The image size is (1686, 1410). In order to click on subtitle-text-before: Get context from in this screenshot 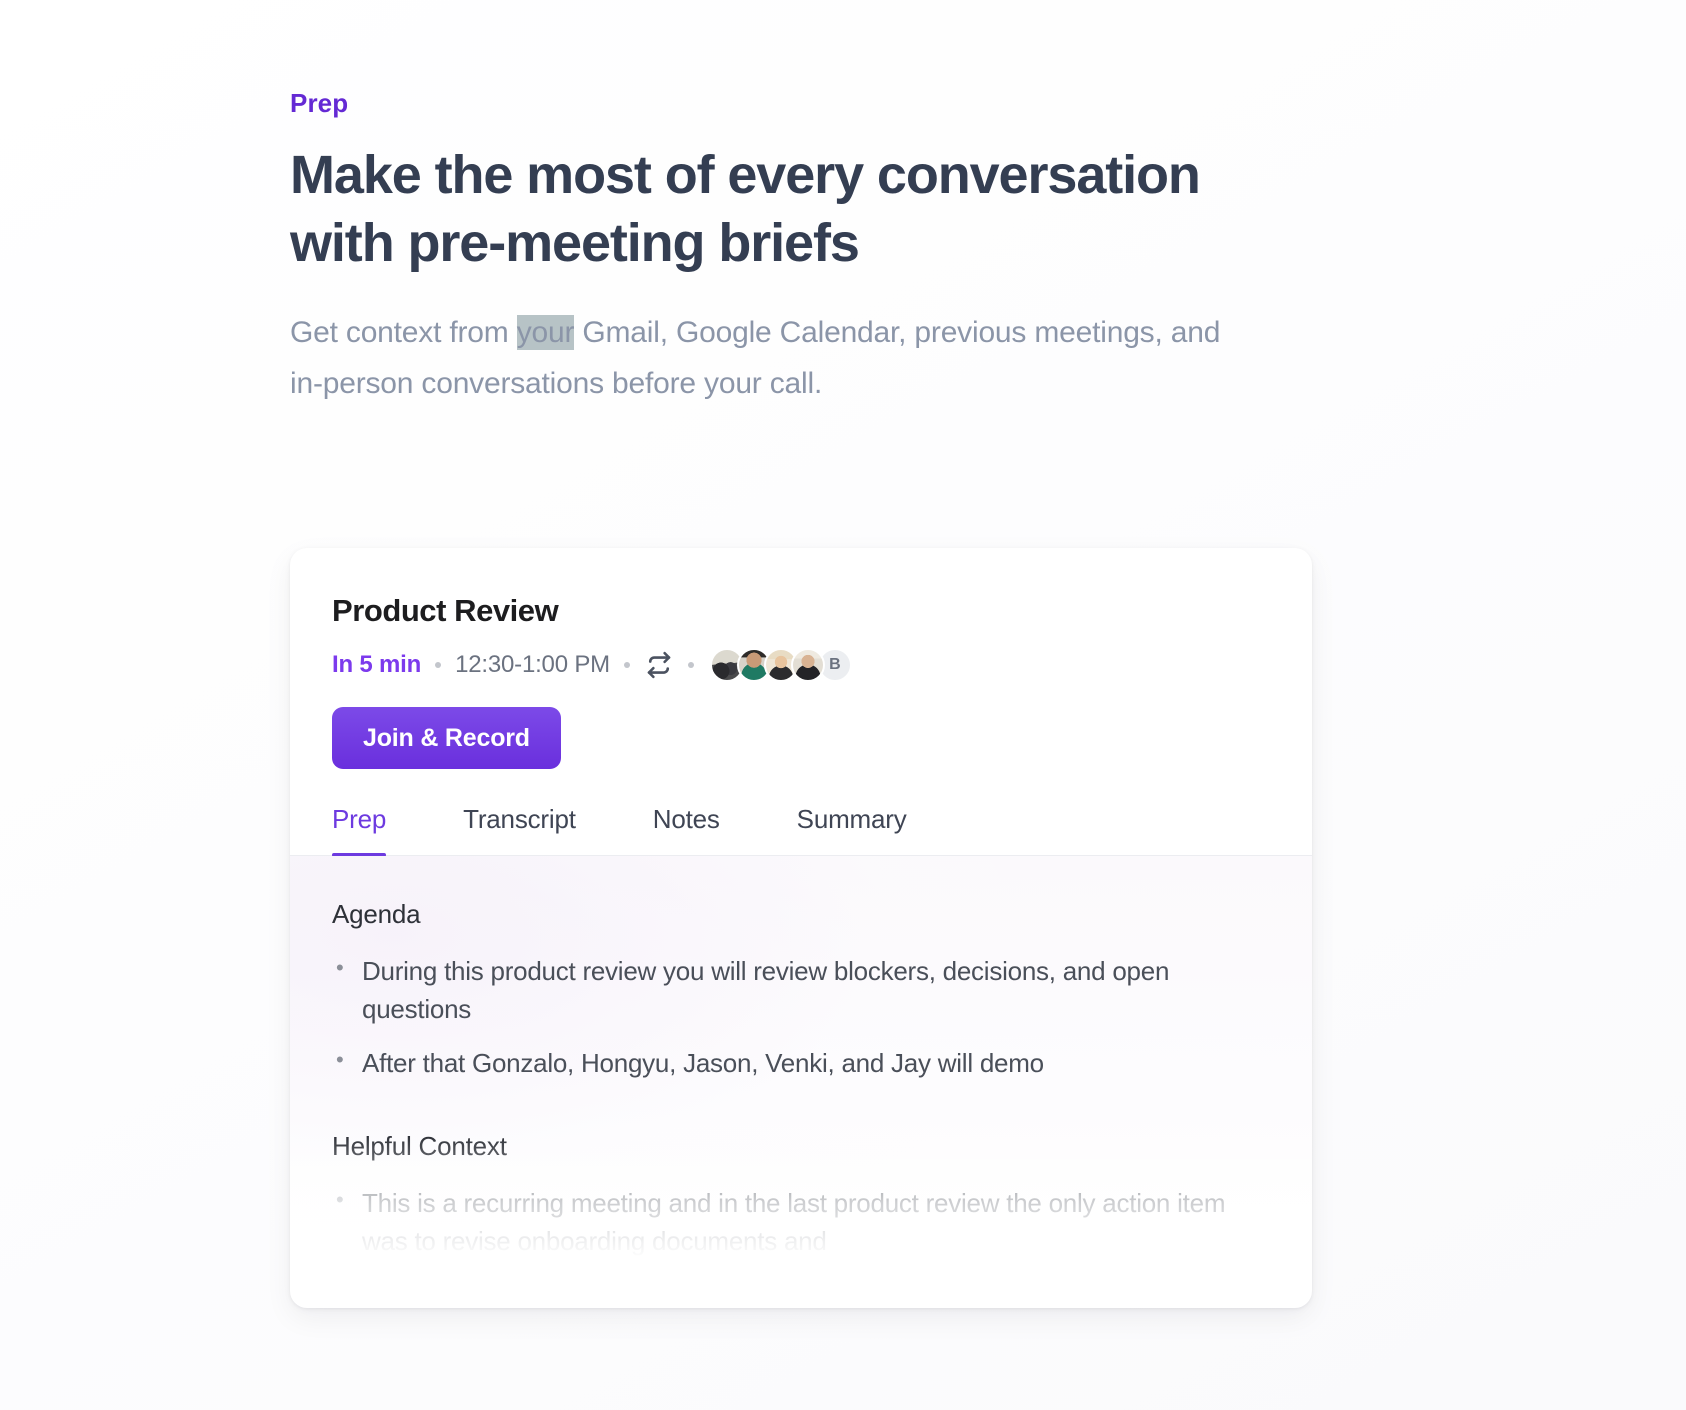, I will do `click(403, 333)`.